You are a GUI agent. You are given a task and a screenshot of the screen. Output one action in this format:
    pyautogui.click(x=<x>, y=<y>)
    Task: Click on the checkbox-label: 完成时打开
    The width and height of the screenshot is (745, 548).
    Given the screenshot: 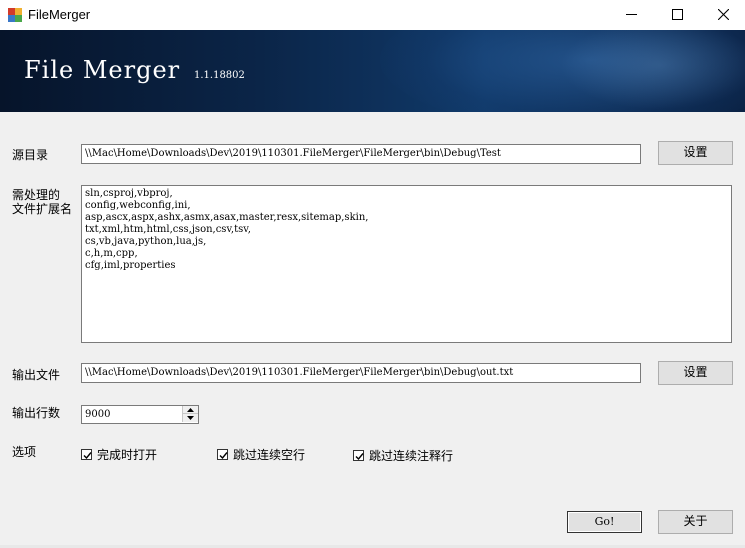 What is the action you would take?
    pyautogui.click(x=127, y=455)
    